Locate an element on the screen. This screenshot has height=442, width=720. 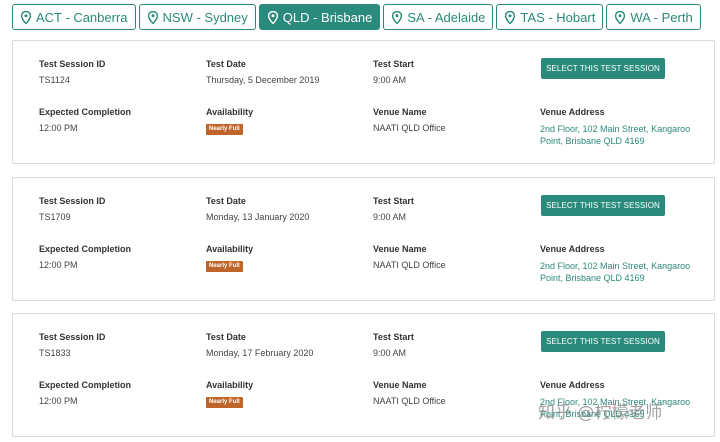
tab-act-canberra: ACT - Canberra is located at coordinates (74, 17).